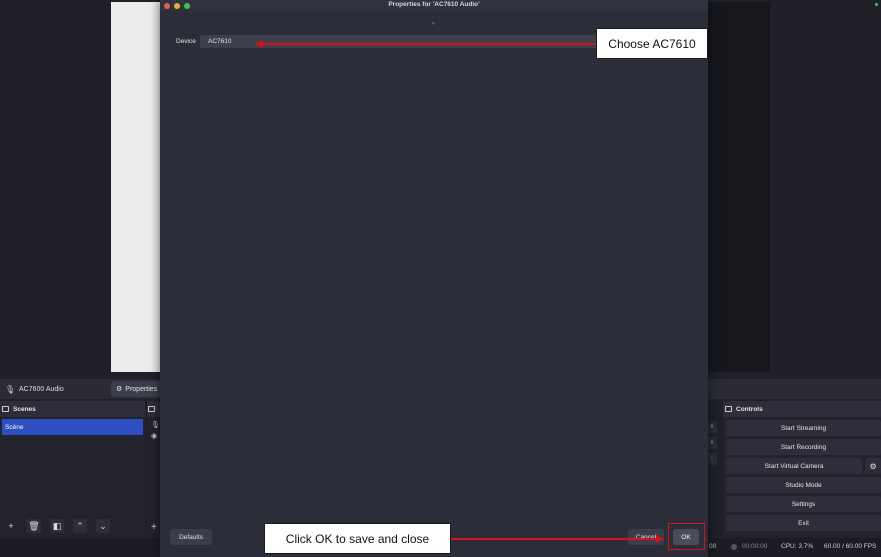 This screenshot has width=881, height=557. Describe the element at coordinates (734, 547) in the screenshot. I see `recording-indicator-icon` at that location.